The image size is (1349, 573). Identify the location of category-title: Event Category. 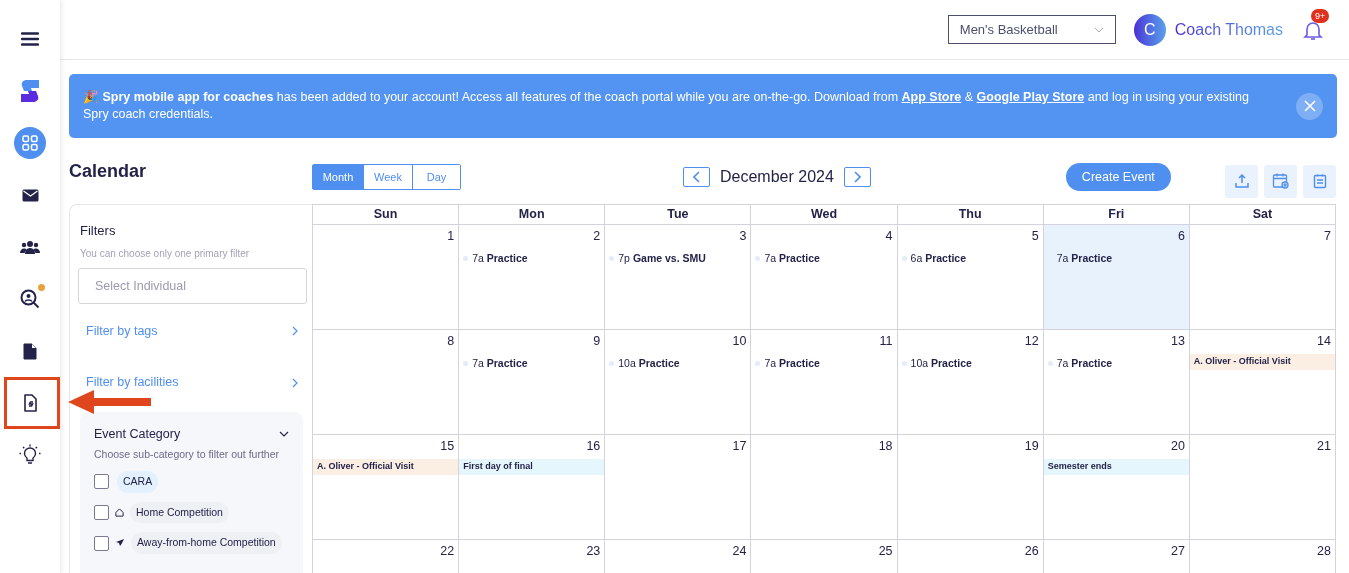
(137, 434).